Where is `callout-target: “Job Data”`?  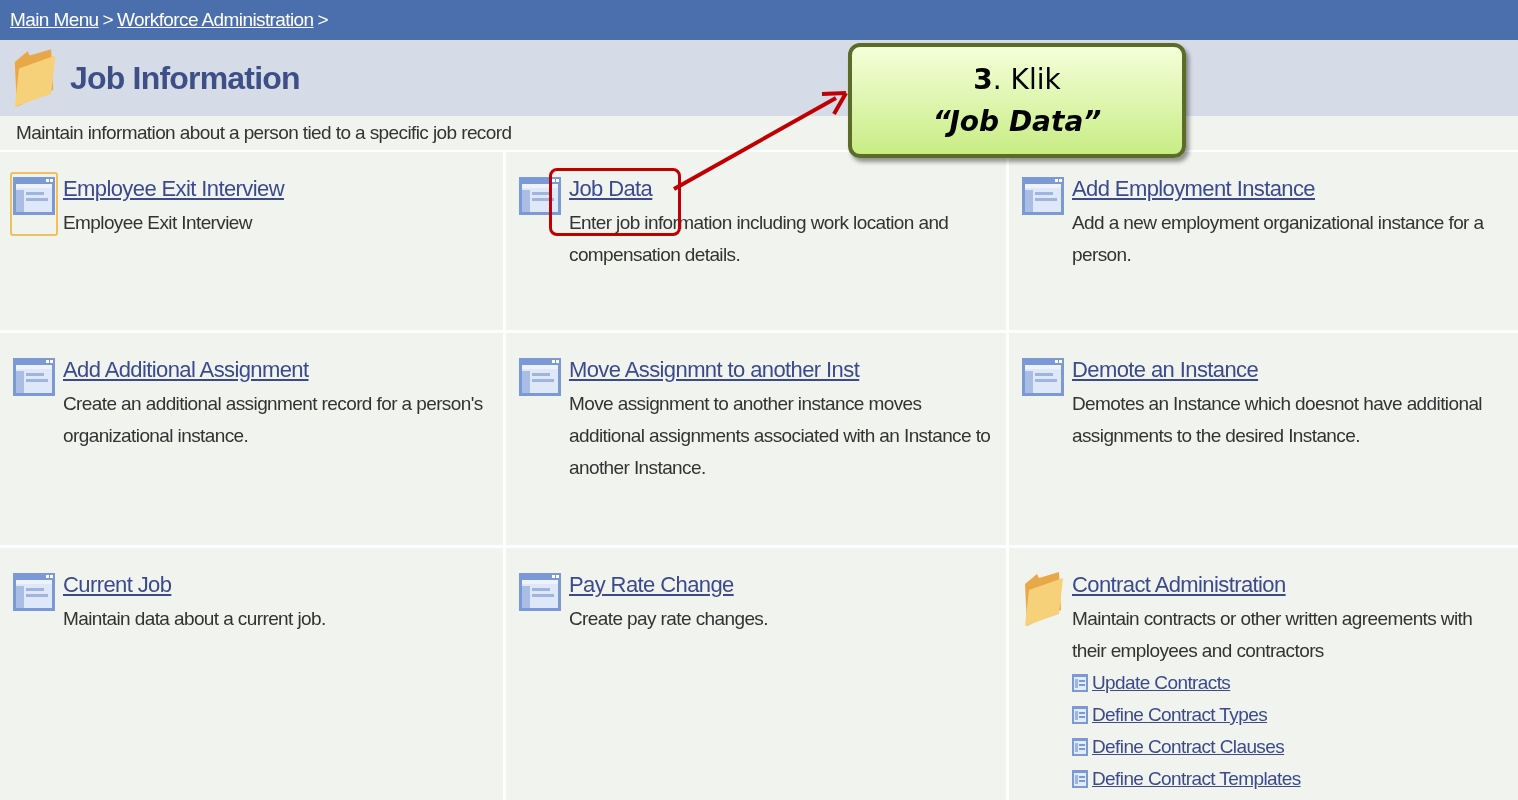
callout-target: “Job Data” is located at coordinates (1017, 121).